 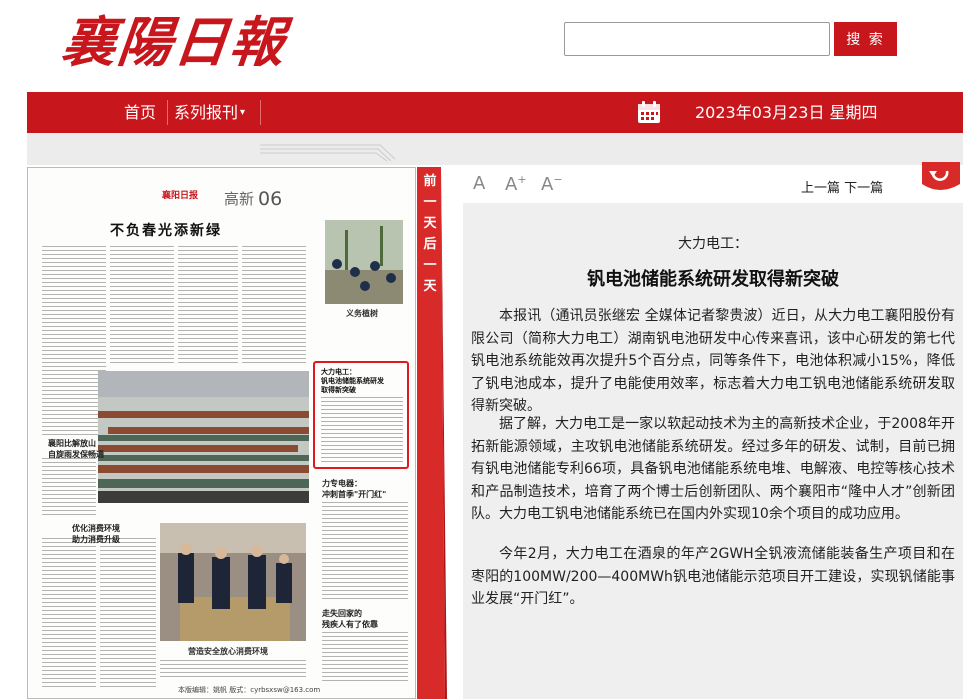 What do you see at coordinates (76, 449) in the screenshot?
I see `article-subhead: 襄阳比解放山 自旋雨发保畅通` at bounding box center [76, 449].